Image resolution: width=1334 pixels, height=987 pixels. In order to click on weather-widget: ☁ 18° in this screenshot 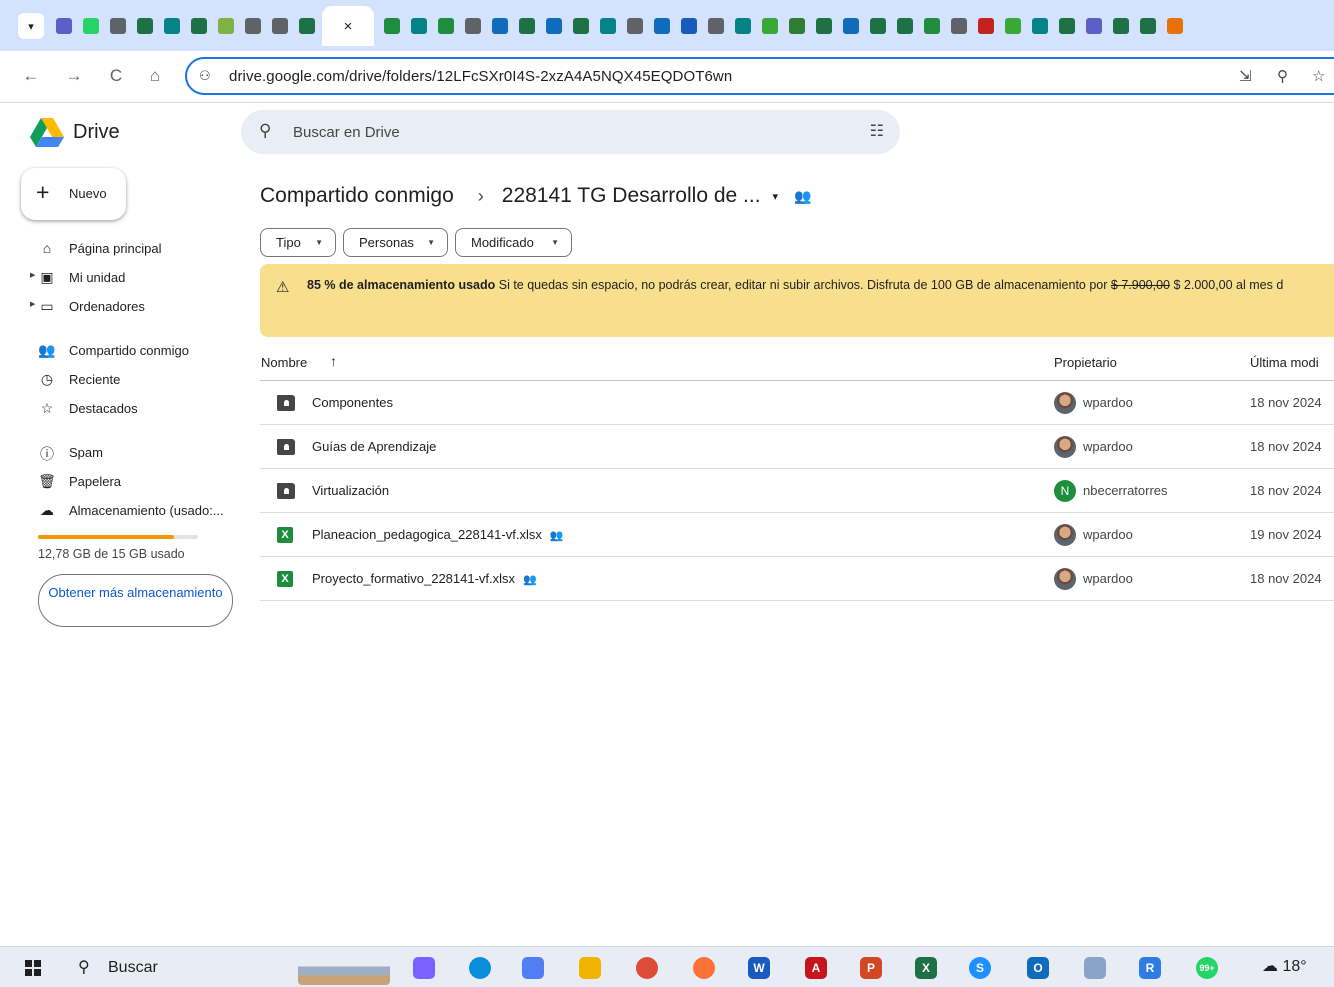, I will do `click(1284, 966)`.